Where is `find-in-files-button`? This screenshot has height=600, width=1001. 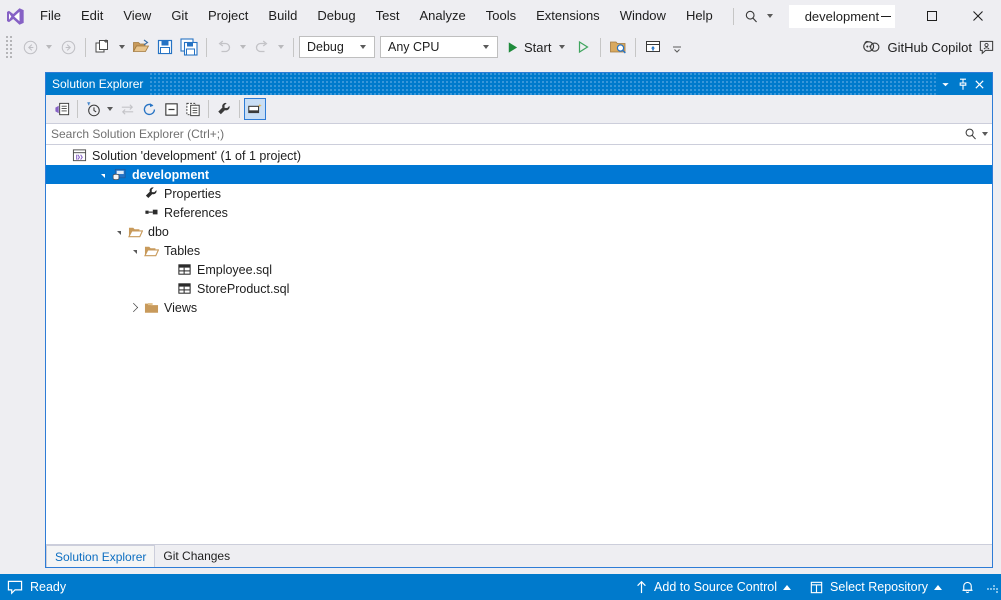
find-in-files-button is located at coordinates (618, 47).